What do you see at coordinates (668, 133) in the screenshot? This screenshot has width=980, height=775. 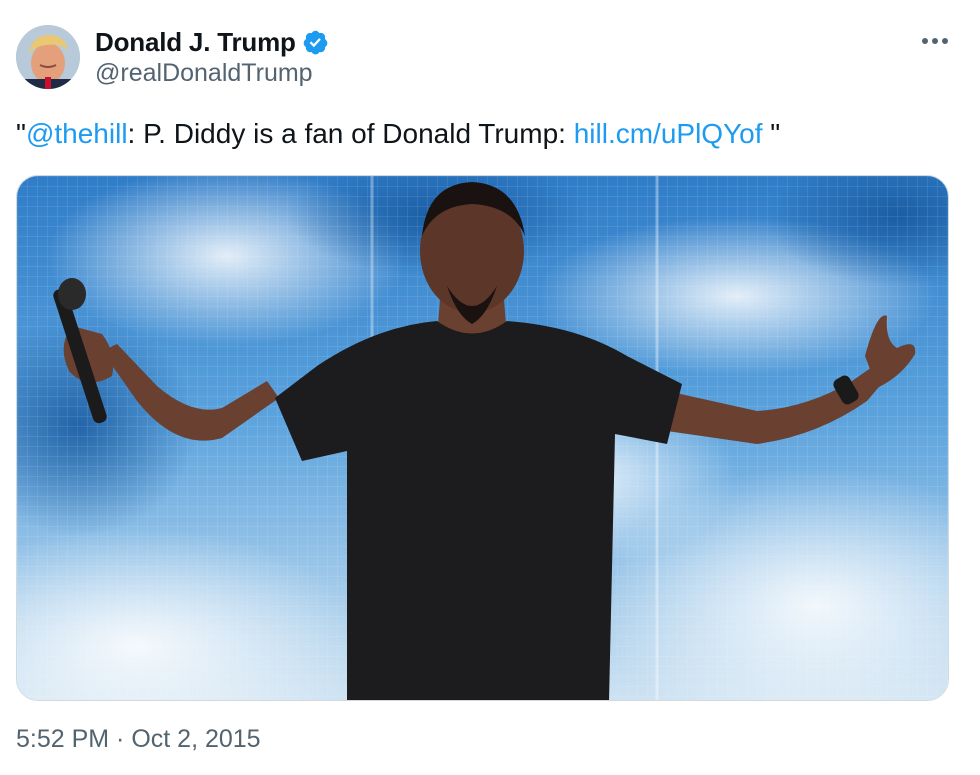 I see `url-link: hill.cm/uPlQYof` at bounding box center [668, 133].